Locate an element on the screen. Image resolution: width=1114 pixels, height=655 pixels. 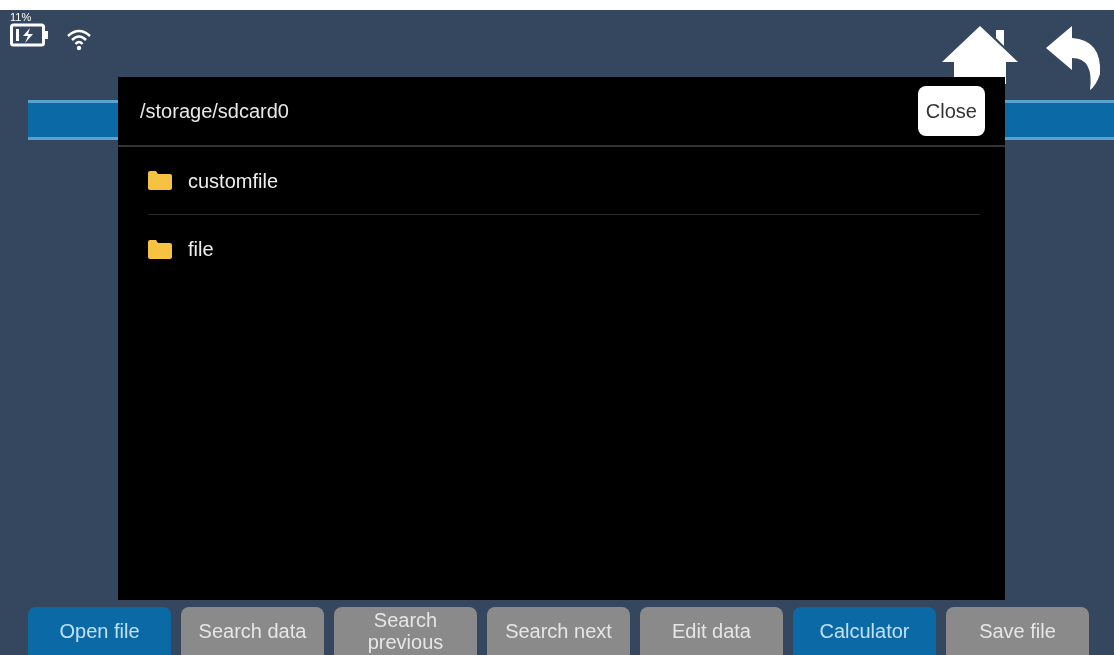
toolbar-button: Search next is located at coordinates (558, 631).